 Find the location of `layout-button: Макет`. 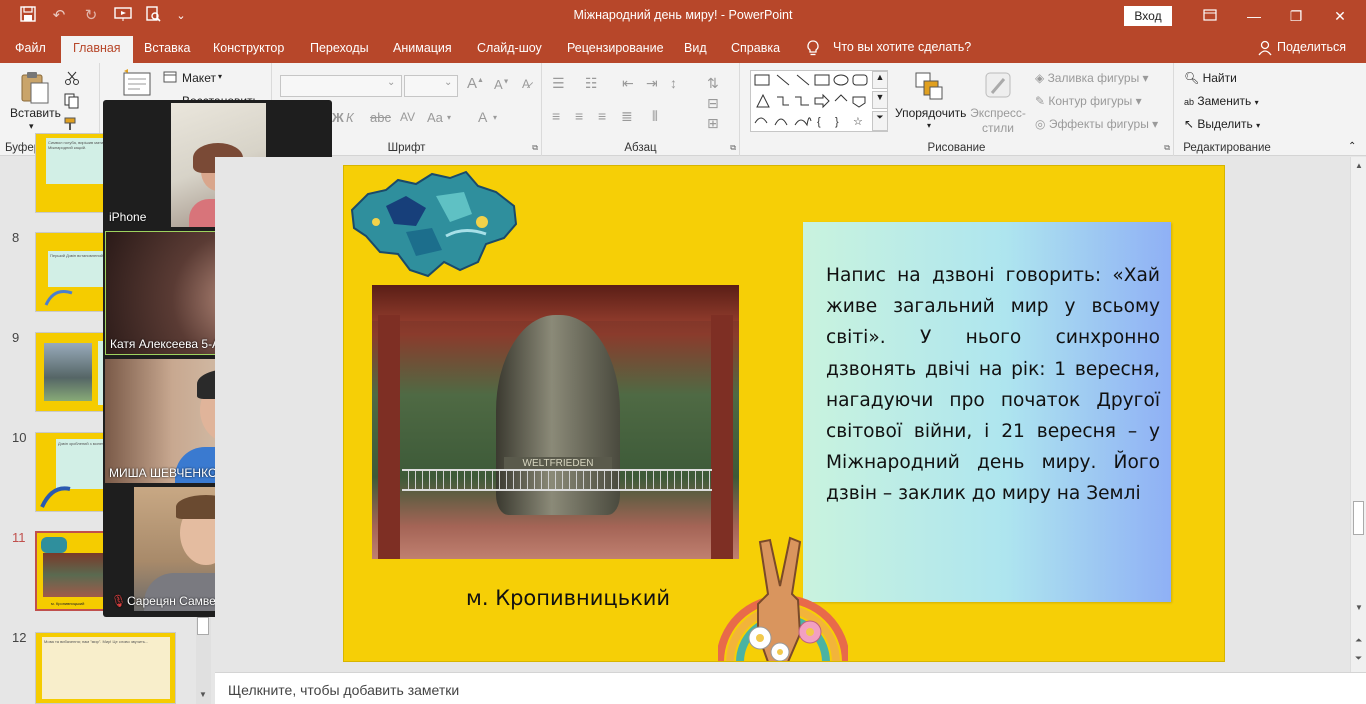

layout-button: Макет is located at coordinates (199, 78).